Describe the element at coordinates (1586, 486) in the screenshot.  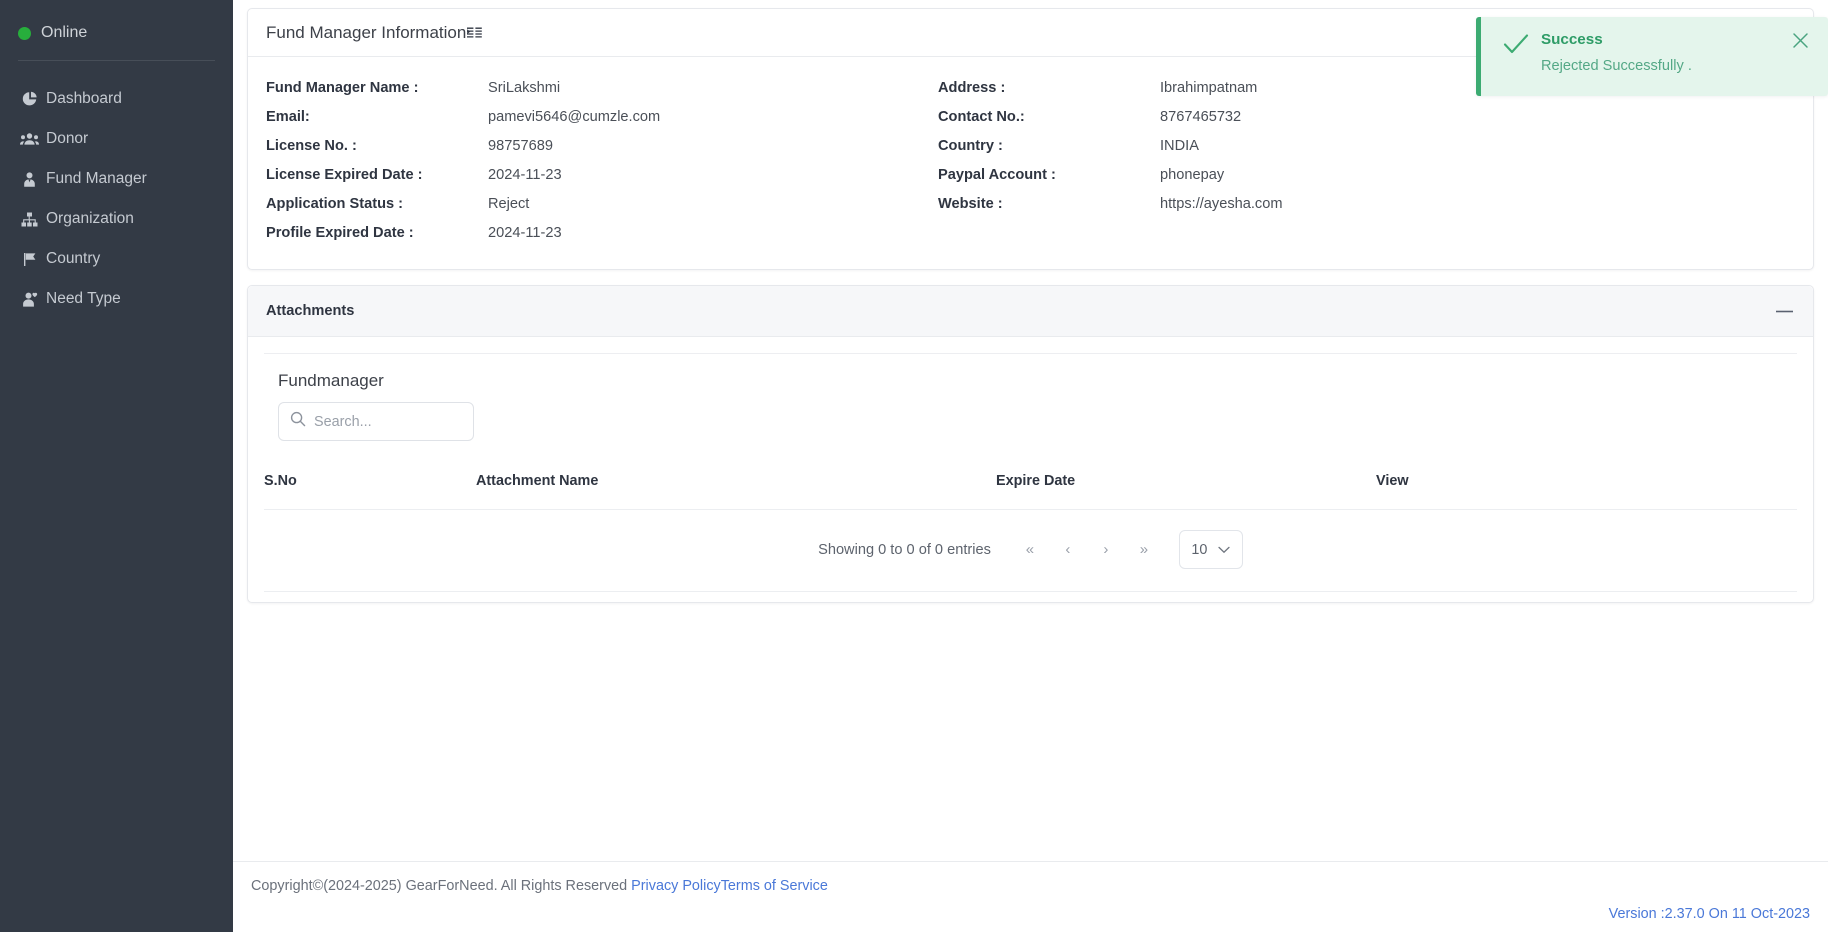
I see `column-header-view: View` at that location.